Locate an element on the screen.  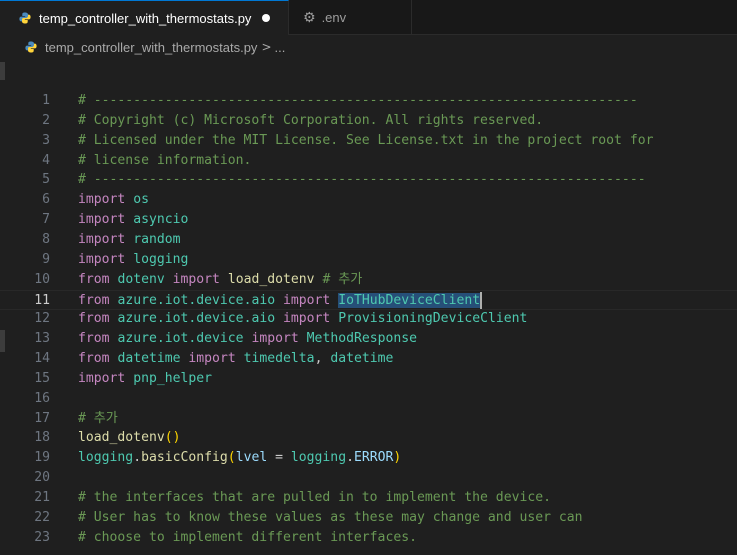
code-text: load_dotenv() is located at coordinates (129, 438).